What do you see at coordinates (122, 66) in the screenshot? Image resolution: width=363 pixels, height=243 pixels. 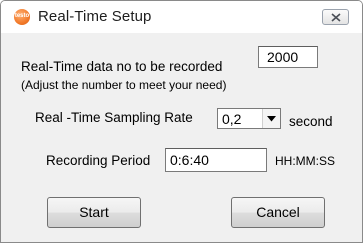 I see `records-label: Real-Time data no to be recorded` at bounding box center [122, 66].